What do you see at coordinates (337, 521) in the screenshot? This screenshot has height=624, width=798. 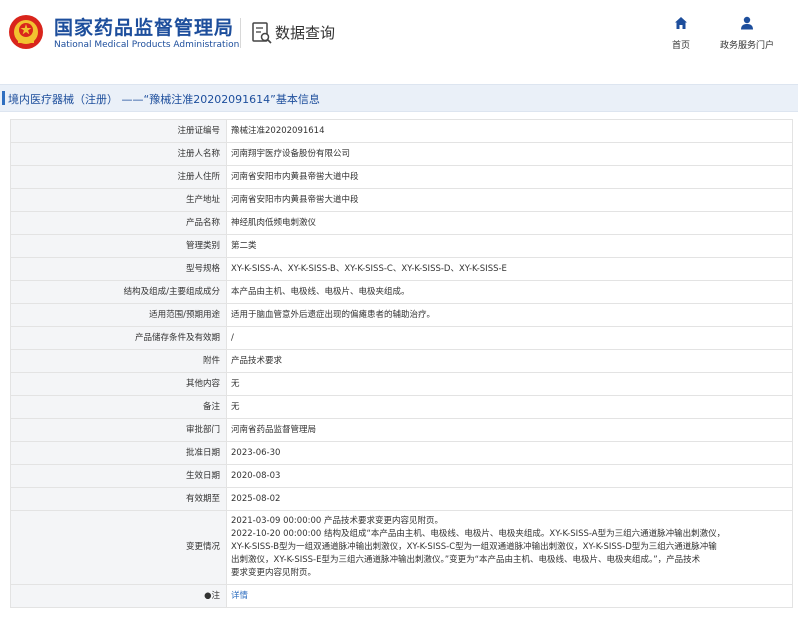 I see `change-history-line: 2021-03-09 00:00:00 产品技术要求变更内容见附页。` at bounding box center [337, 521].